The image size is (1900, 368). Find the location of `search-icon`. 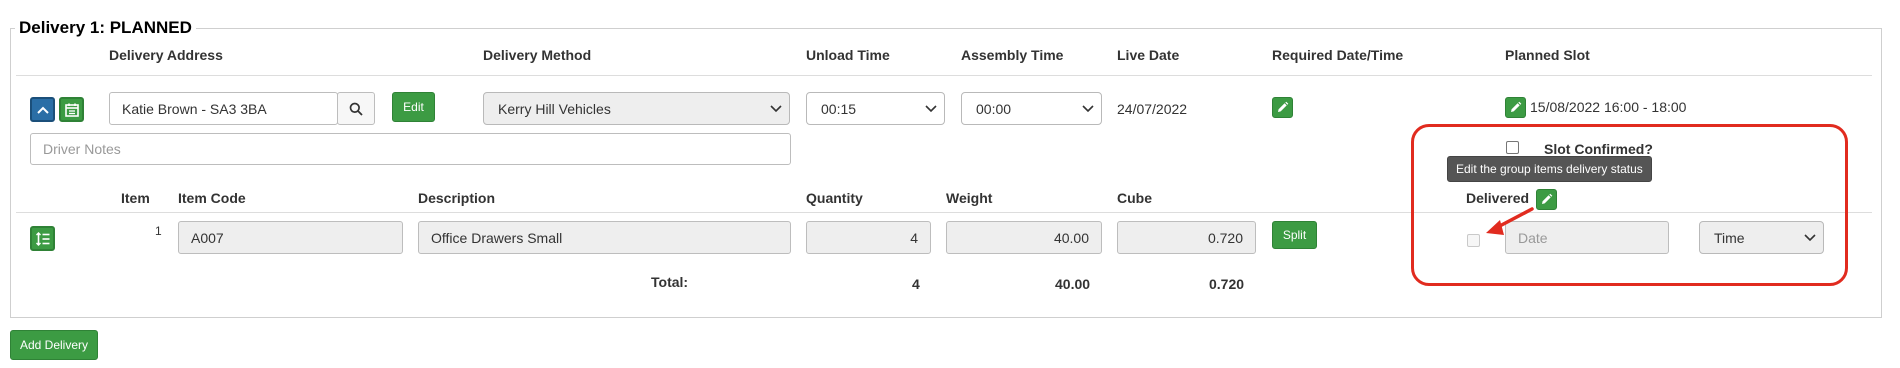

search-icon is located at coordinates (356, 109).